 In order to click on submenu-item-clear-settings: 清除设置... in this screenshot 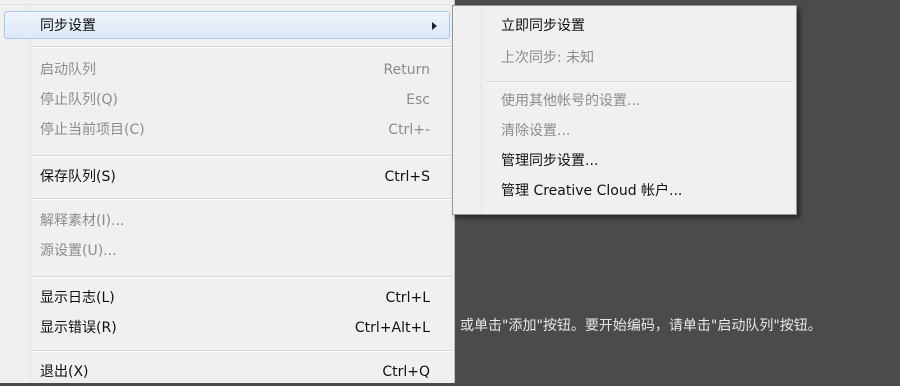, I will do `click(624, 131)`.